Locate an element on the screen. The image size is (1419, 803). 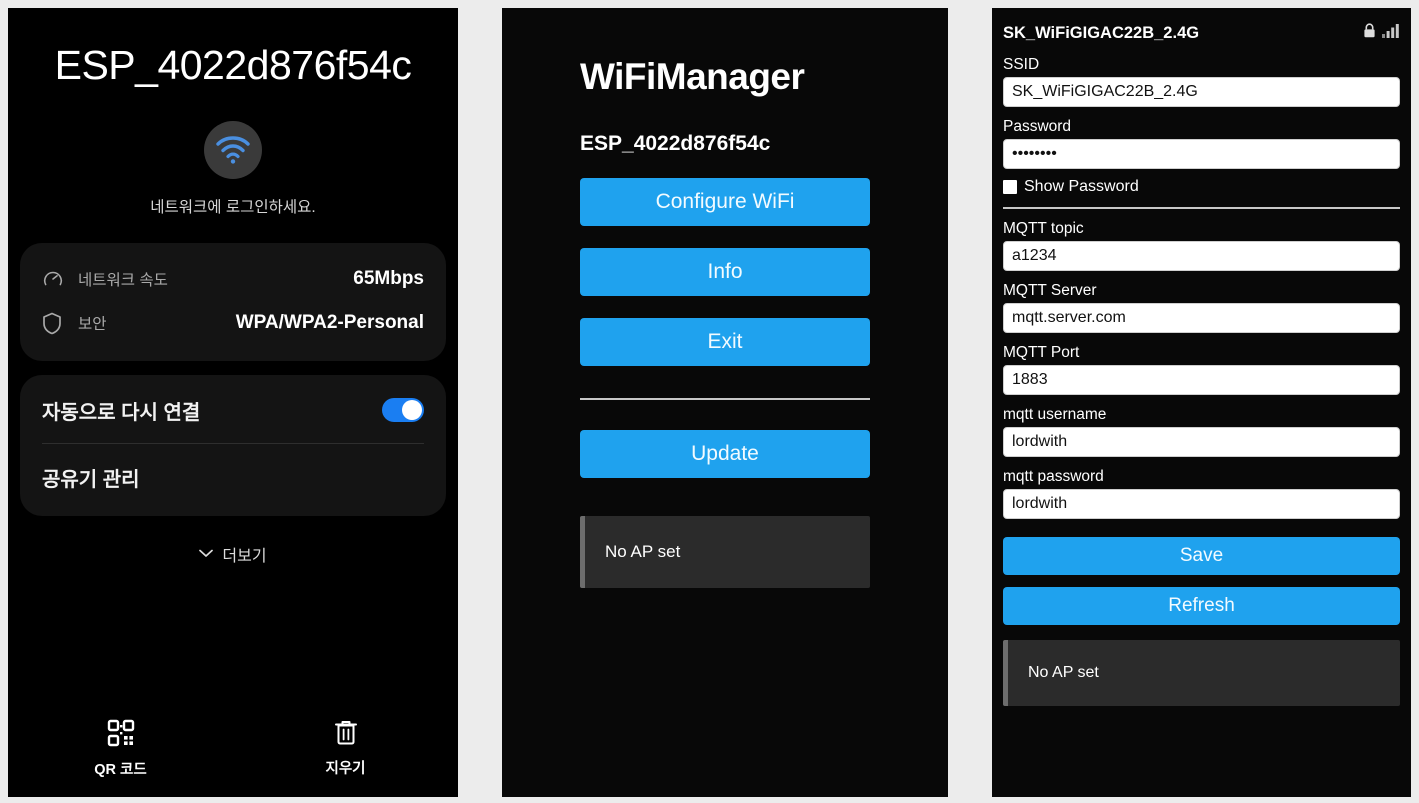
selected-network-header: SK_WiFiGIGAC22B_2.4G is located at coordinates (1201, 33).